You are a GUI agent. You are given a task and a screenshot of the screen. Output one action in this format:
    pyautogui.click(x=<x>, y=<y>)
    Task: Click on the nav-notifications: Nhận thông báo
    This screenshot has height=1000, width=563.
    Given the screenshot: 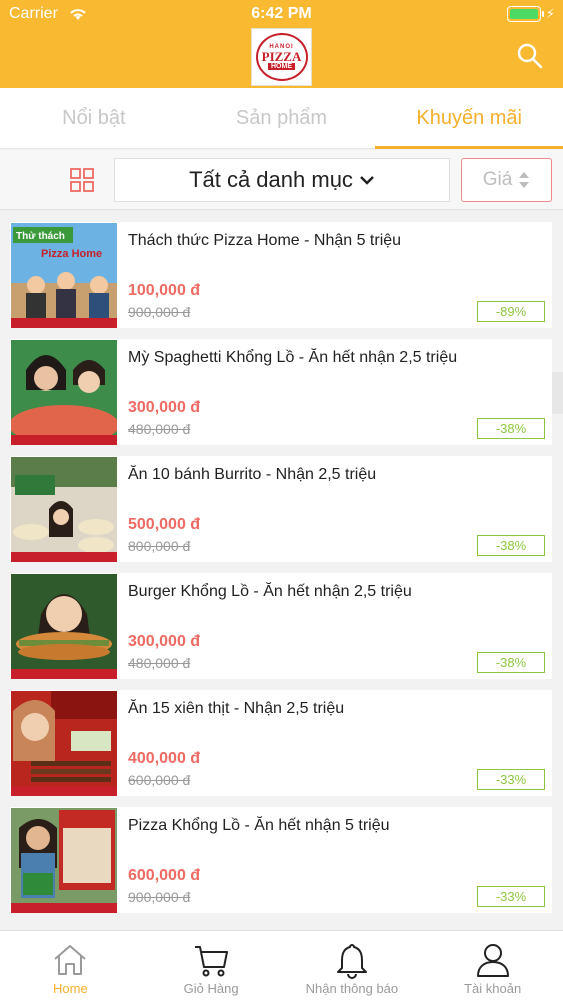 What is the action you would take?
    pyautogui.click(x=352, y=965)
    